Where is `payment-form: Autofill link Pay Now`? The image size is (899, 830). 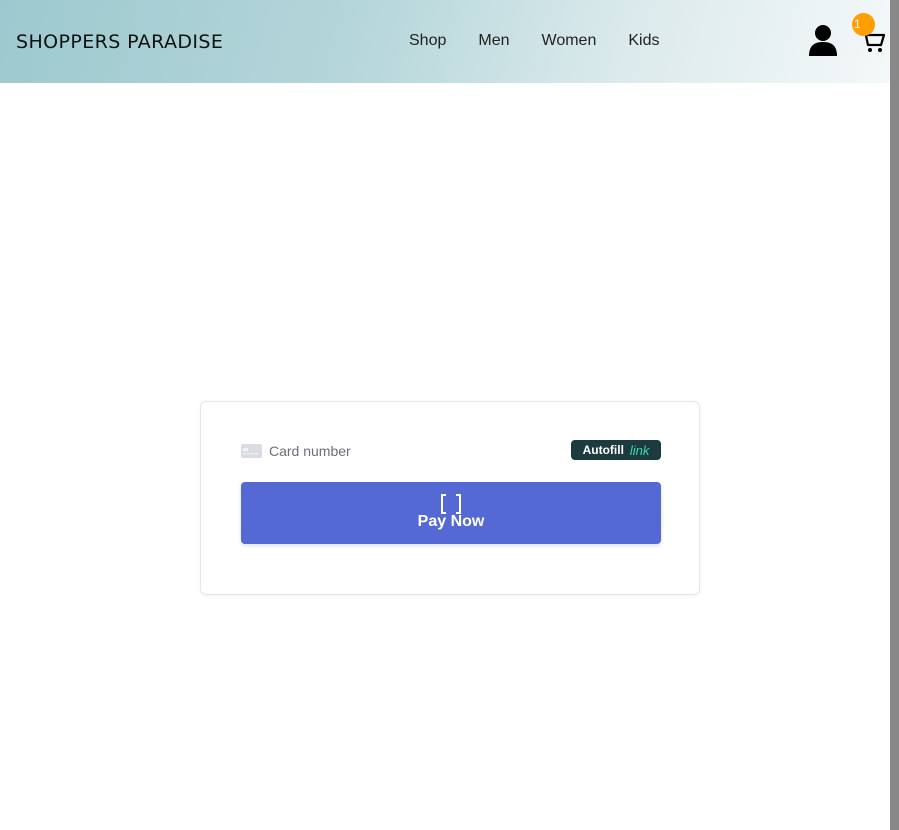
payment-form: Autofill link Pay Now is located at coordinates (450, 498).